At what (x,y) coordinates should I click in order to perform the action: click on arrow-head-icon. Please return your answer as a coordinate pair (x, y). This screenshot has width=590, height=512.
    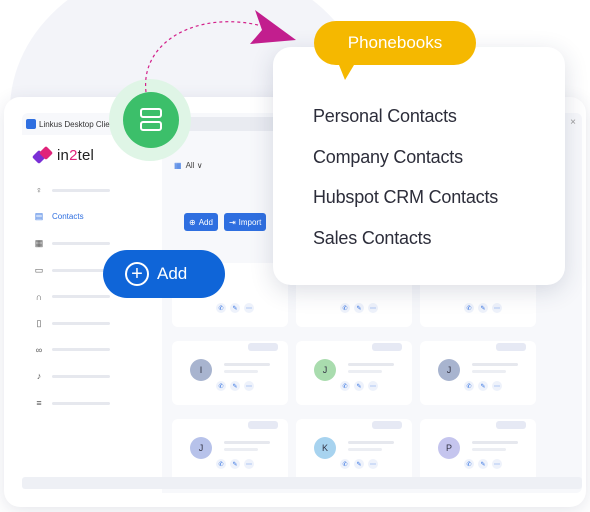
    Looking at the image, I should click on (273, 27).